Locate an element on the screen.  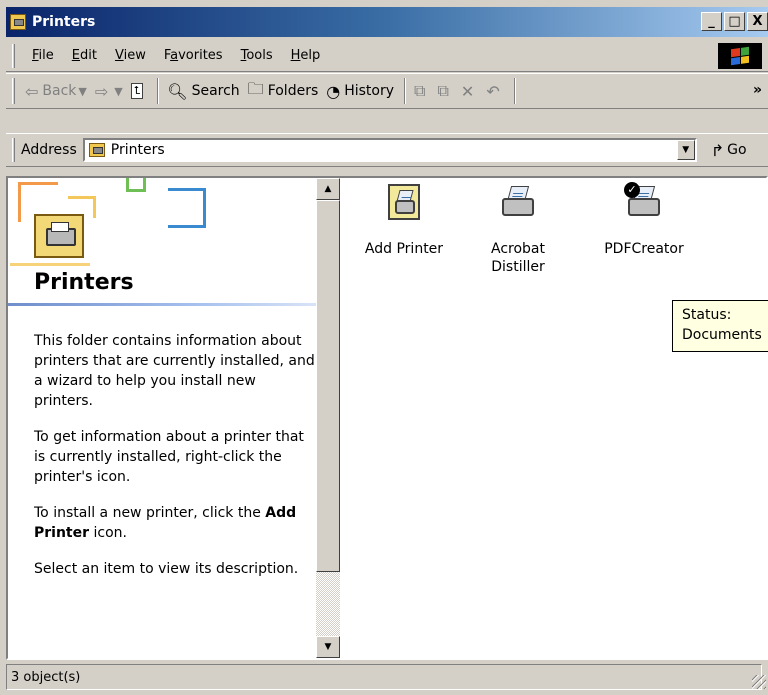
tooltip-line: Status: is located at coordinates (707, 315).